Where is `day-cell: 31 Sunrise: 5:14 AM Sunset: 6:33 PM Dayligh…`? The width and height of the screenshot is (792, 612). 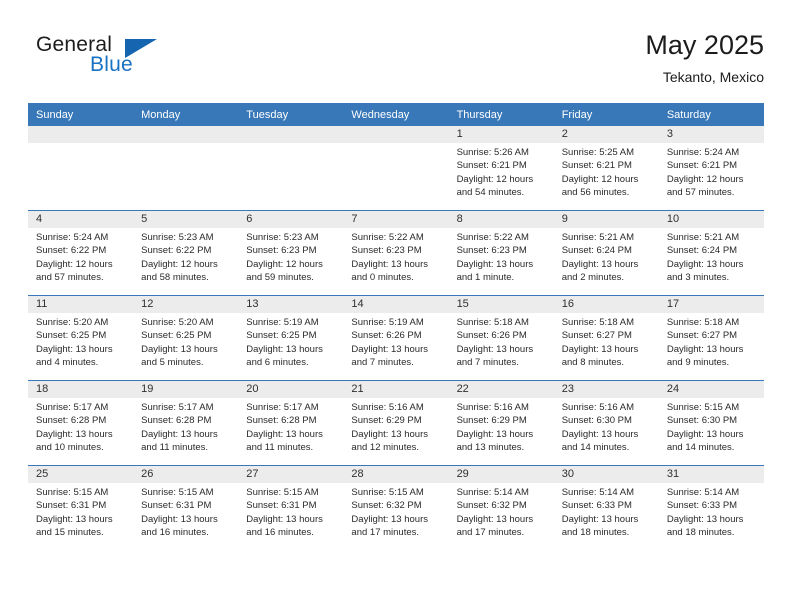 day-cell: 31 Sunrise: 5:14 AM Sunset: 6:33 PM Dayligh… is located at coordinates (711, 508).